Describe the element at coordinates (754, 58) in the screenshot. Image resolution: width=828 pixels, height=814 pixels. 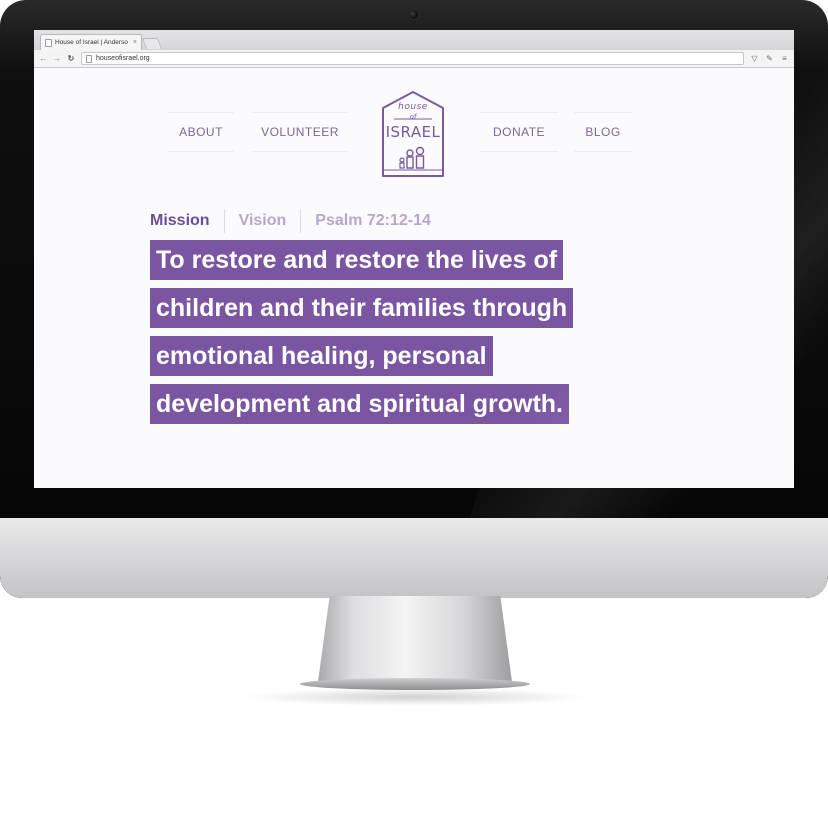
I see `pocket-icon: ▽` at that location.